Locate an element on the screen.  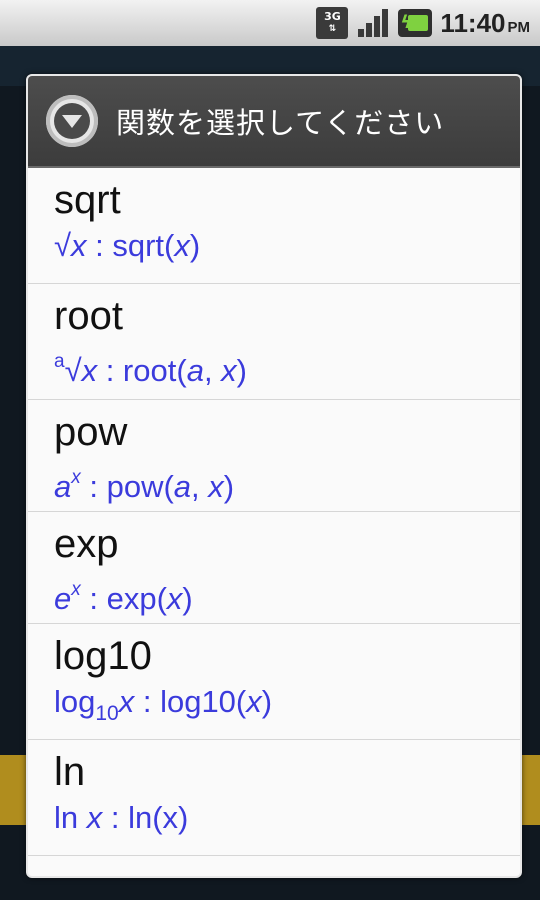
item-name: ln is located at coordinates (70, 772).